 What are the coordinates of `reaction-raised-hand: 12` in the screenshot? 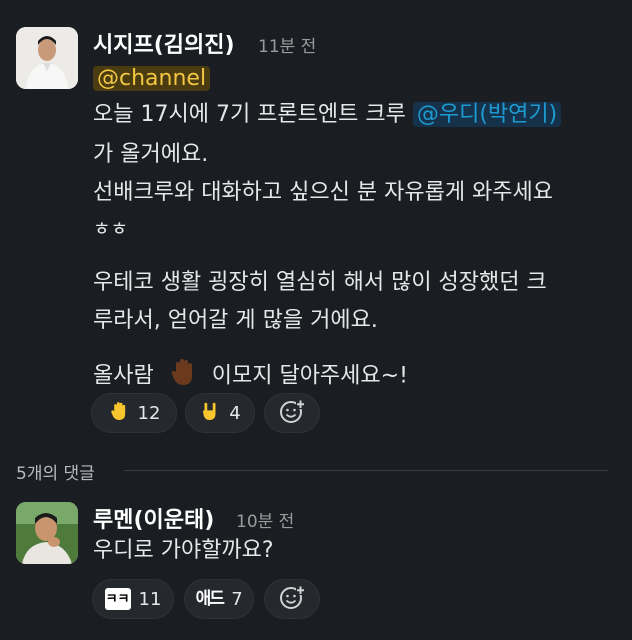 It's located at (134, 413).